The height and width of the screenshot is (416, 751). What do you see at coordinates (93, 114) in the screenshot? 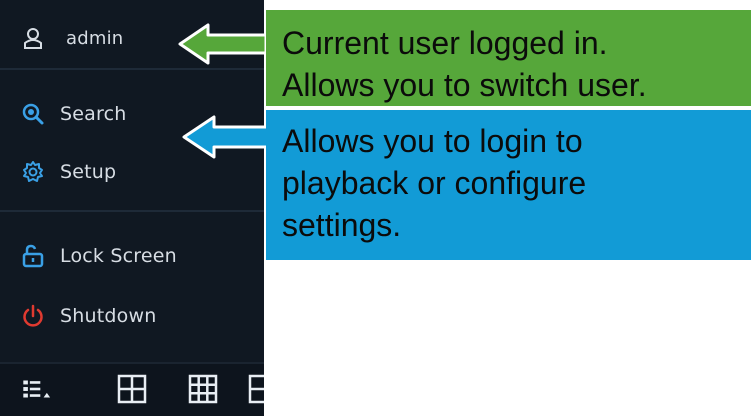
I see `menu-item-label: Search` at bounding box center [93, 114].